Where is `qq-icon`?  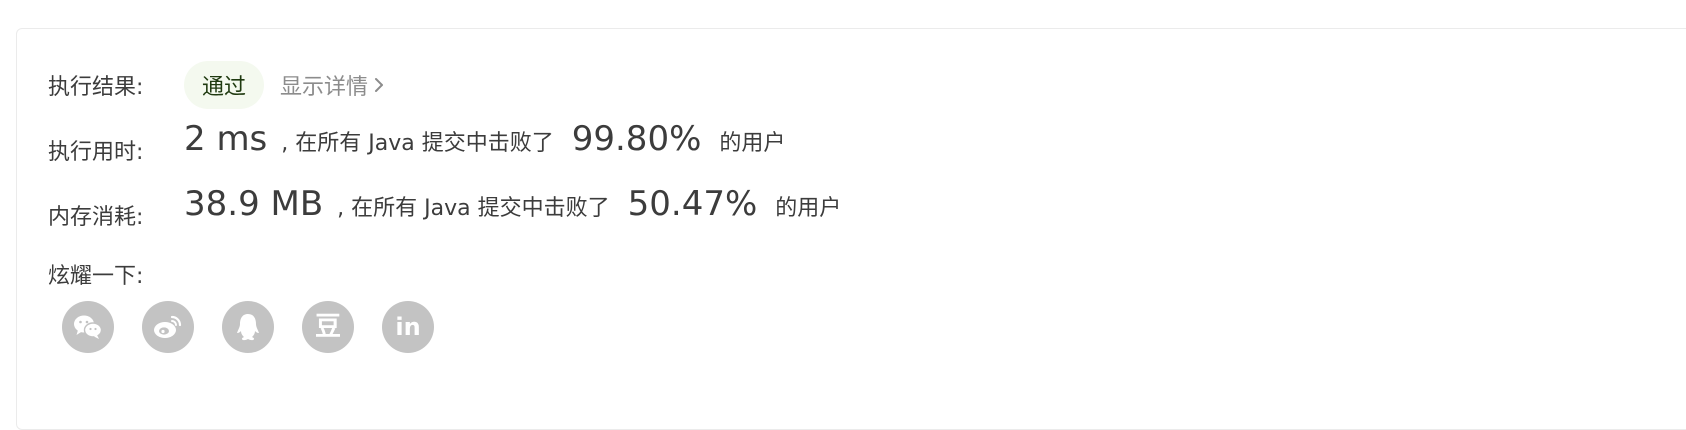
qq-icon is located at coordinates (248, 327).